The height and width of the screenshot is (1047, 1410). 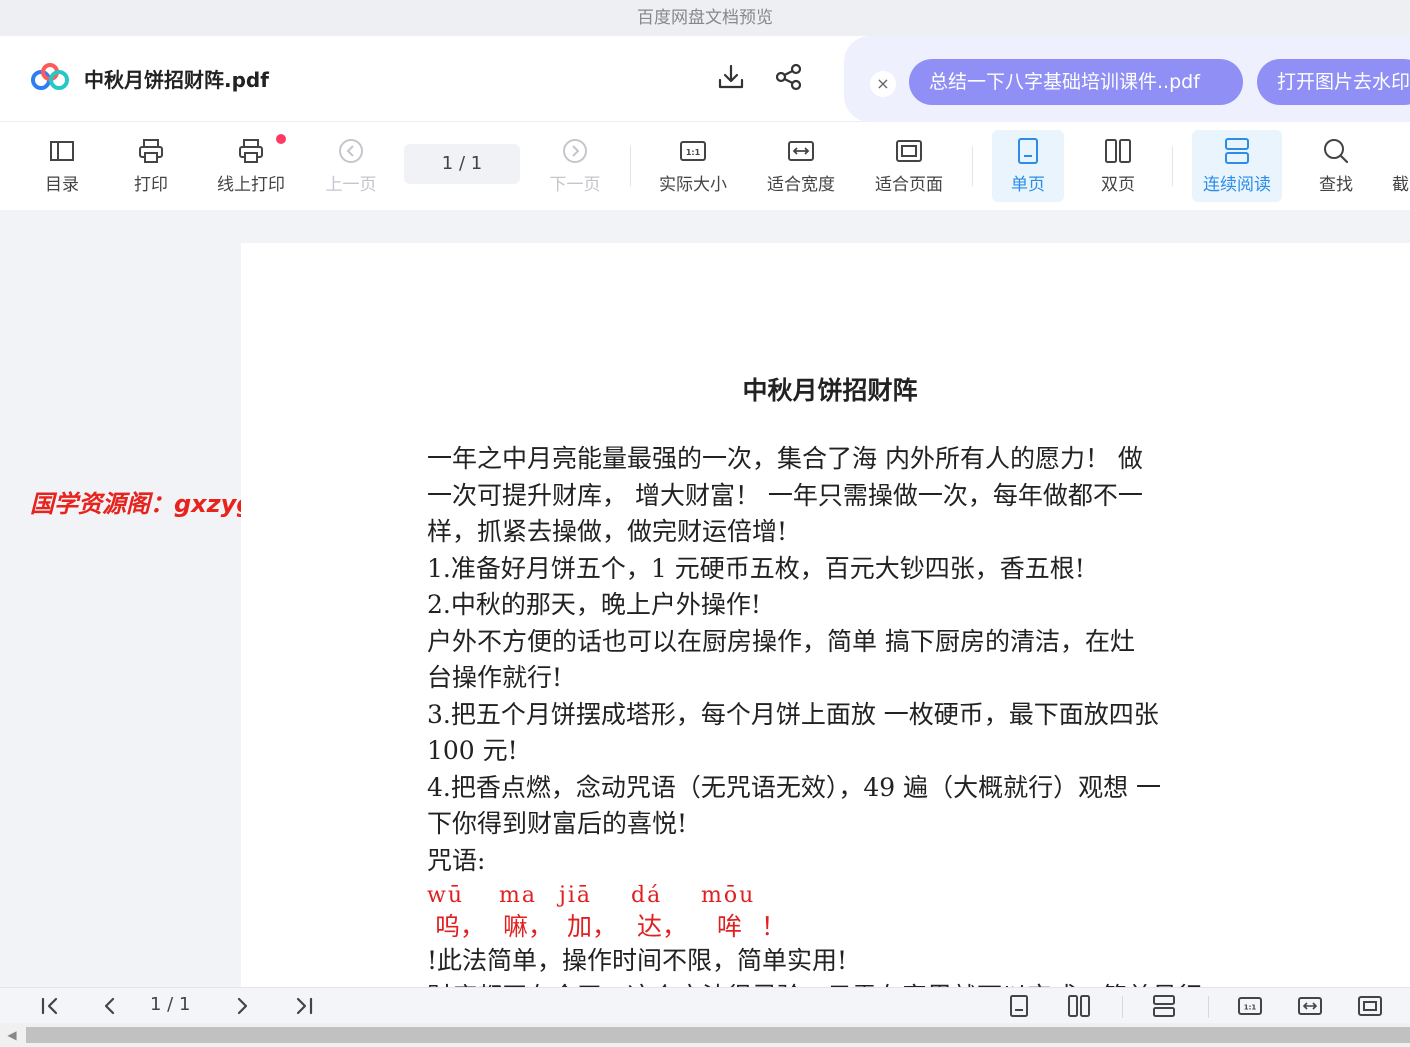 I want to click on share-icon, so click(x=789, y=77).